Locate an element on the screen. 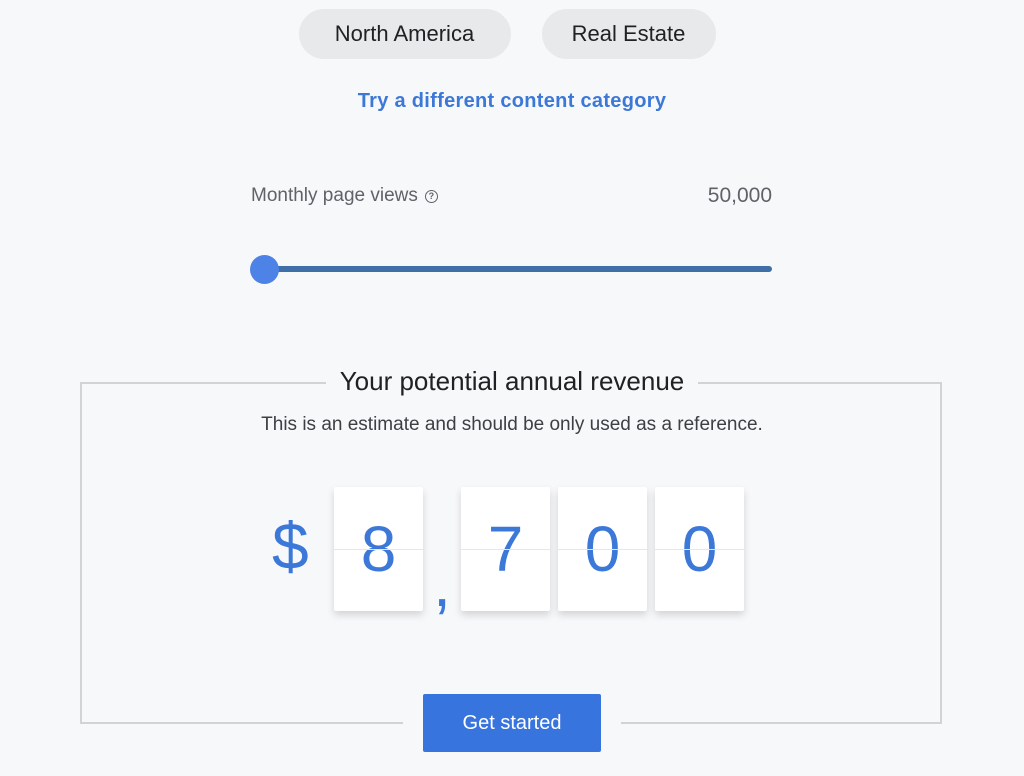  page-views-slider-track is located at coordinates (518, 269).